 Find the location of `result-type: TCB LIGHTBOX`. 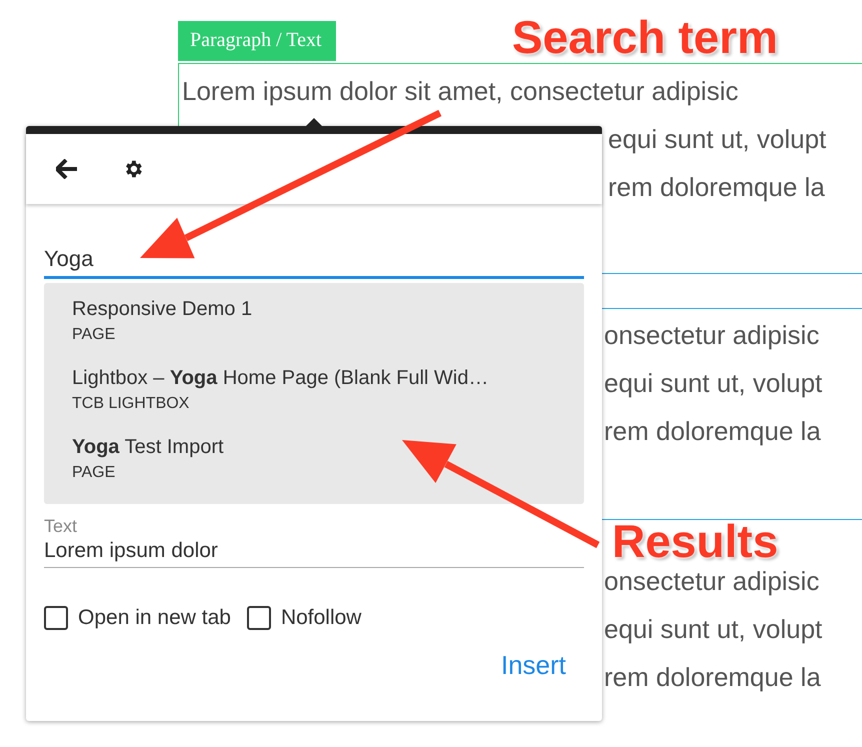

result-type: TCB LIGHTBOX is located at coordinates (131, 404).